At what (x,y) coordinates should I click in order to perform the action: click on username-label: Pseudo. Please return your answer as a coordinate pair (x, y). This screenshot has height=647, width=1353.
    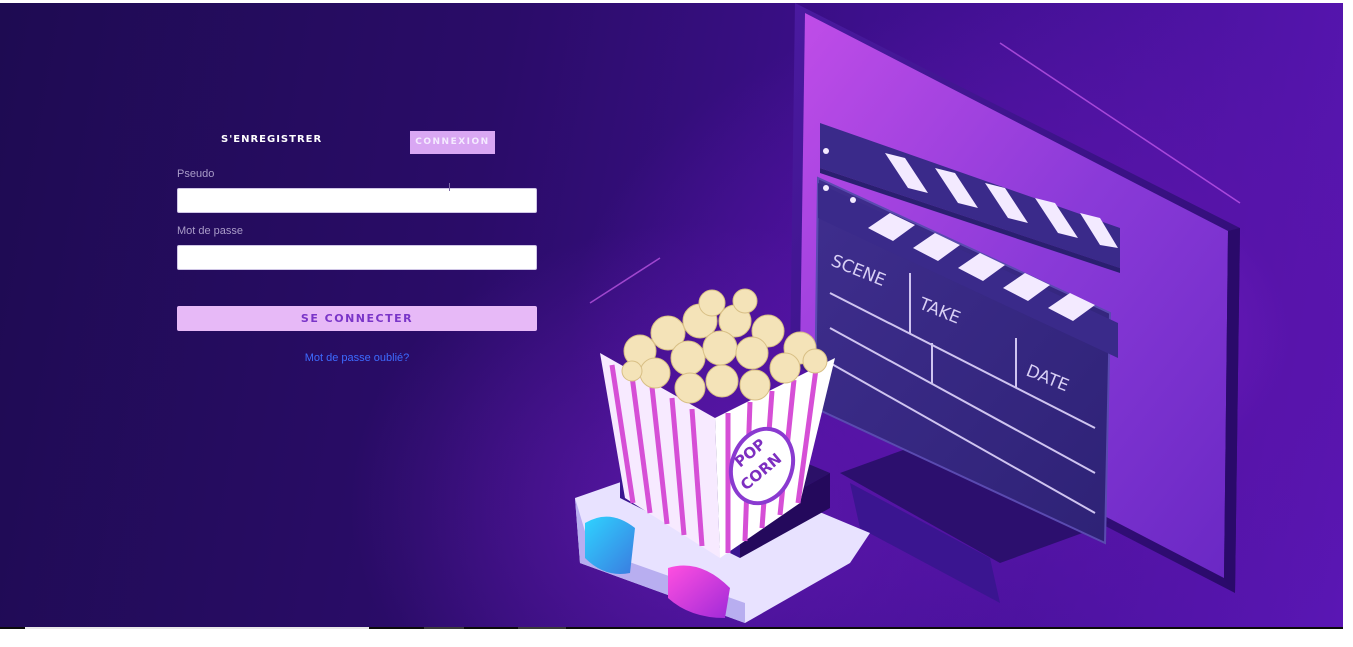
    Looking at the image, I should click on (196, 174).